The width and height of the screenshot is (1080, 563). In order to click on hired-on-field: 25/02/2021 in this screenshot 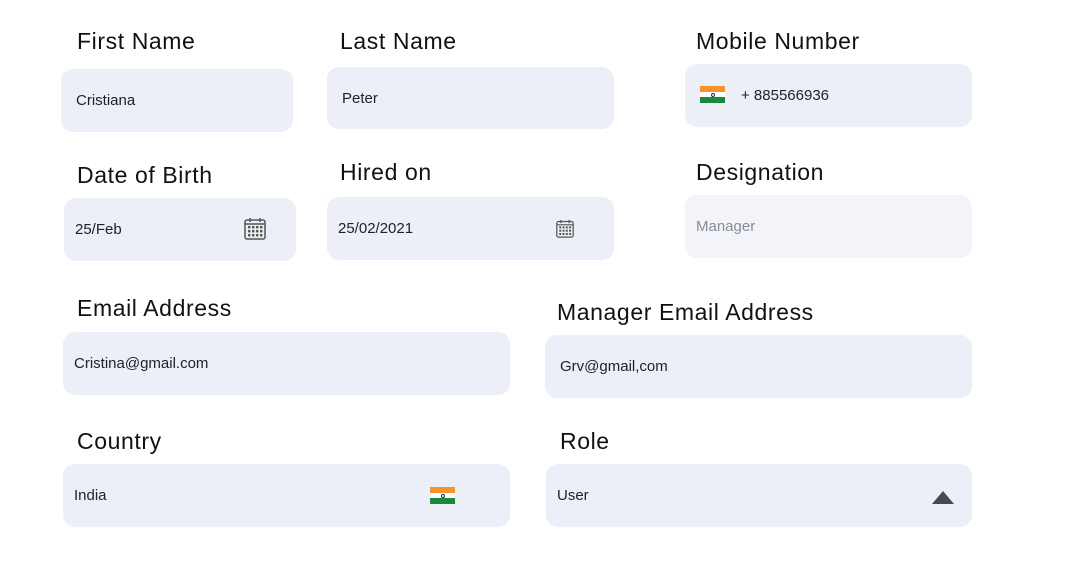, I will do `click(470, 228)`.